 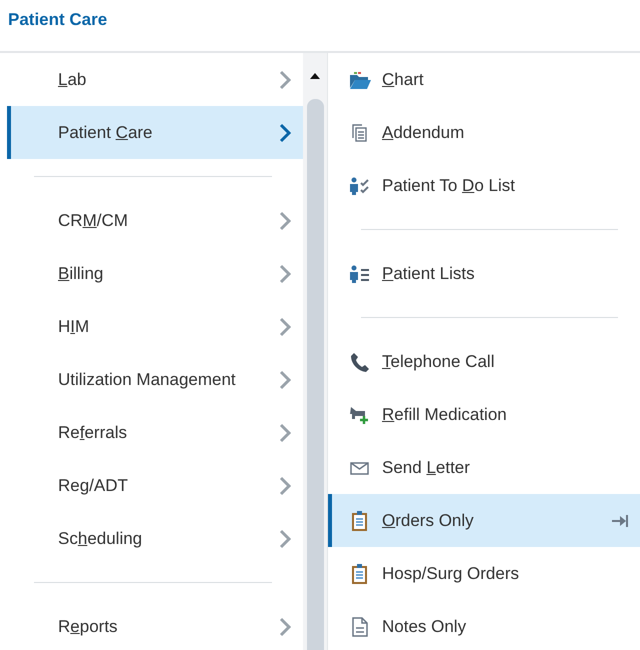 I want to click on menu-item: Billing, so click(x=155, y=273).